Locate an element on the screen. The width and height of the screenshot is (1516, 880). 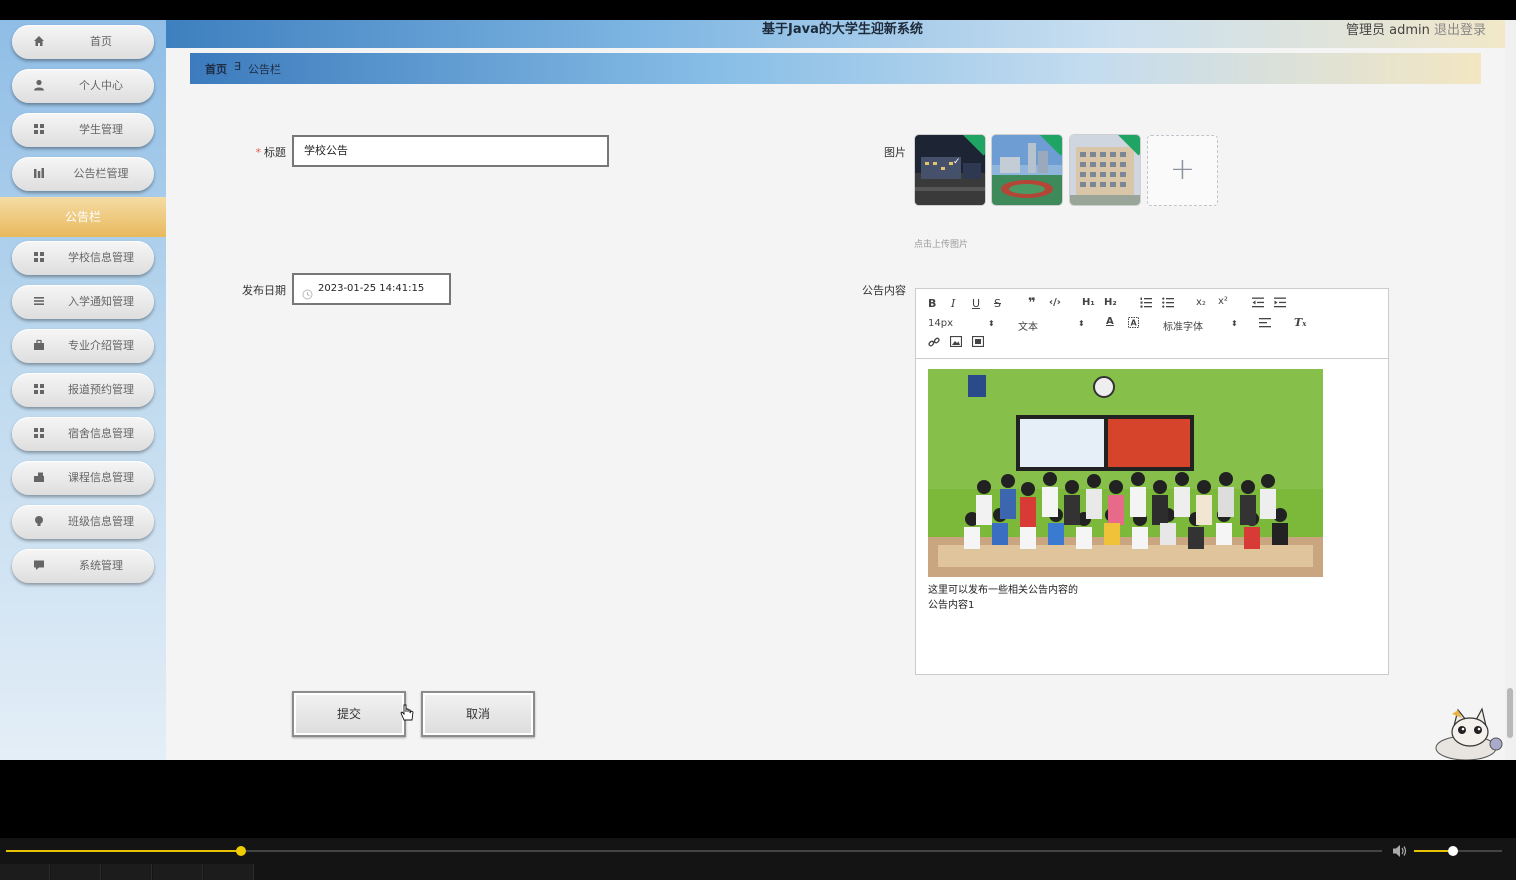
font-family-select: 标准字体 ⬍ is located at coordinates (1203, 325).